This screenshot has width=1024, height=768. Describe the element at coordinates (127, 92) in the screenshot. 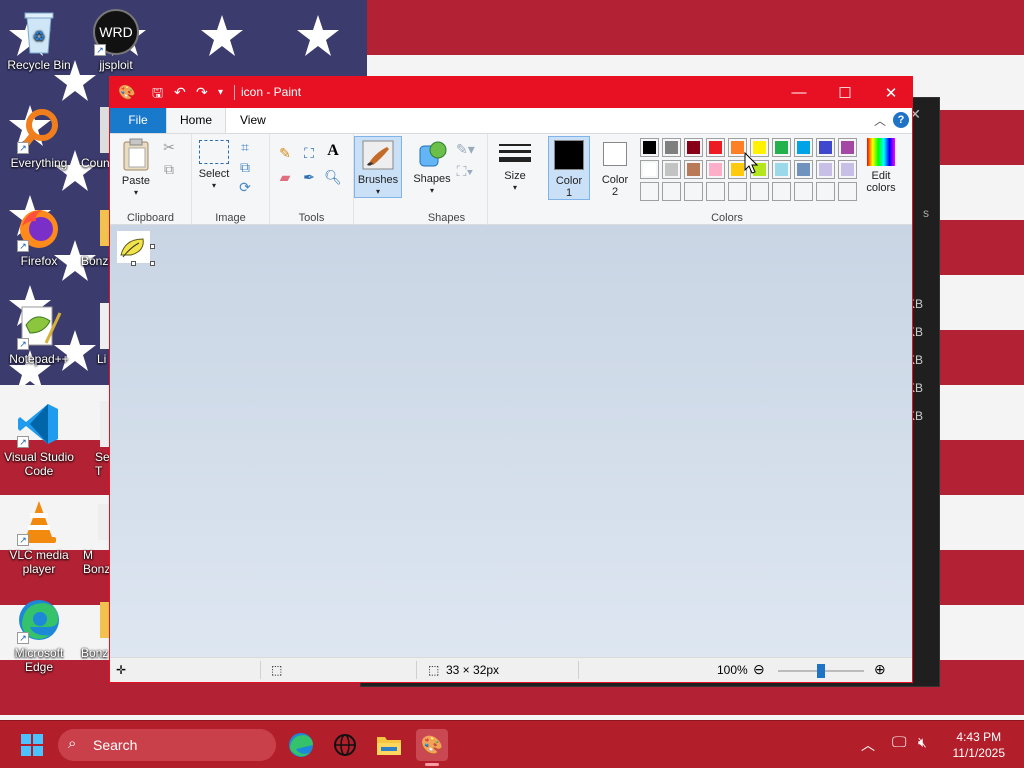

I see `paint-app-icon: 🎨` at that location.